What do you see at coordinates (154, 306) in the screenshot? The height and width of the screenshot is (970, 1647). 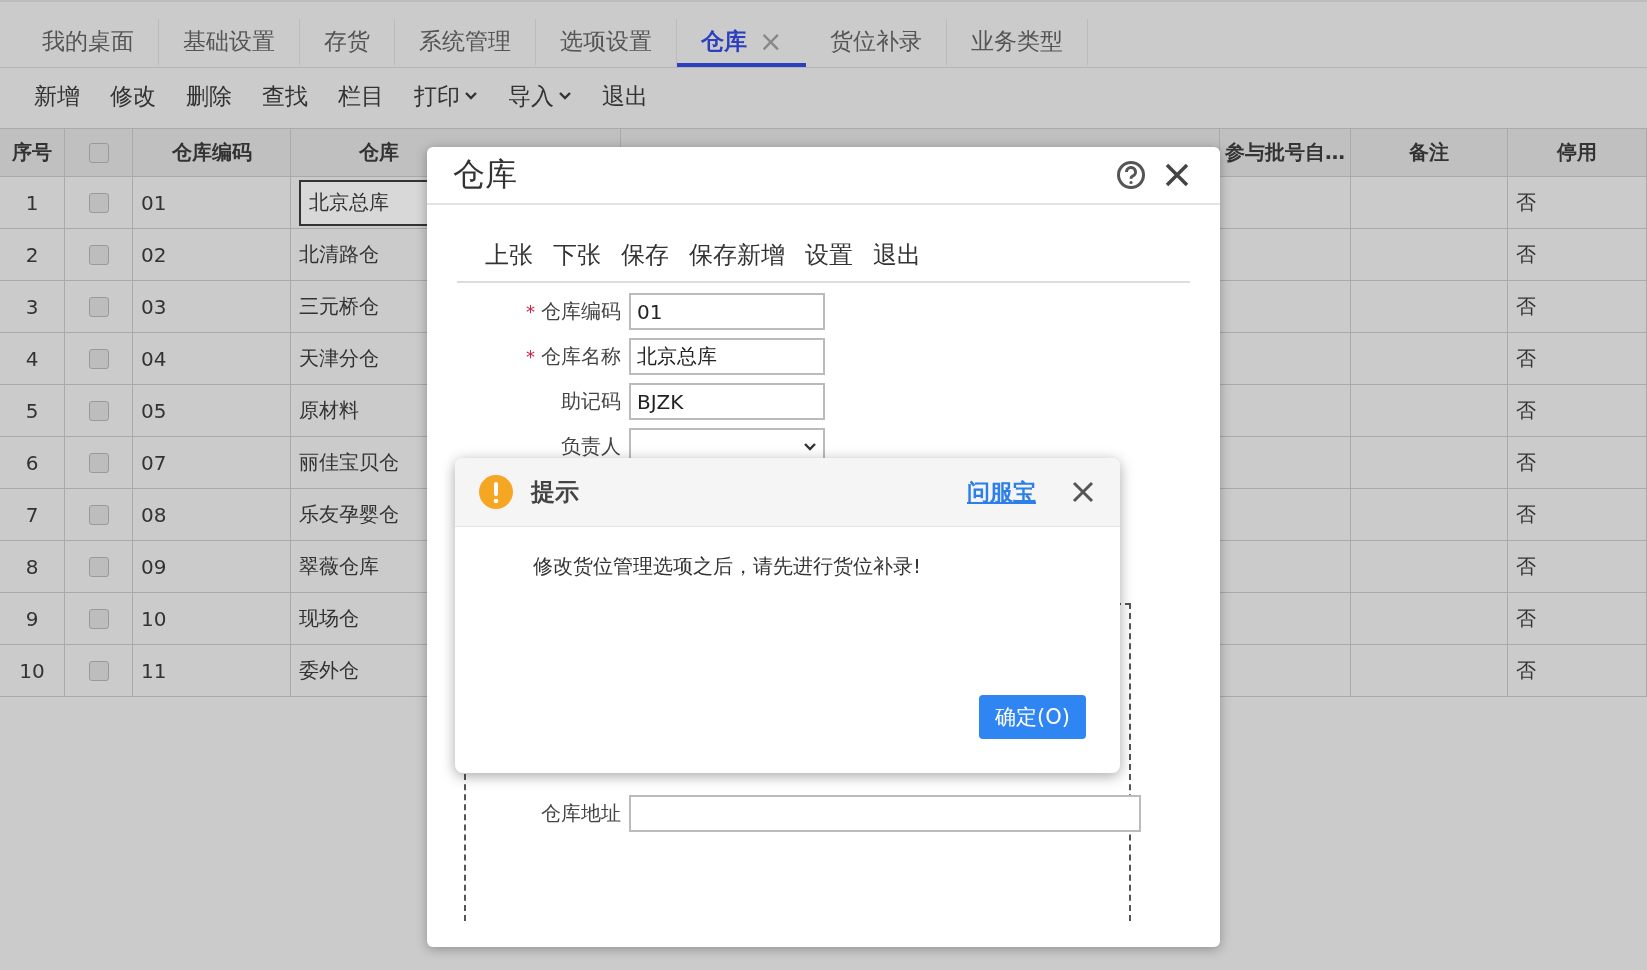 I see `table-cell: 03` at bounding box center [154, 306].